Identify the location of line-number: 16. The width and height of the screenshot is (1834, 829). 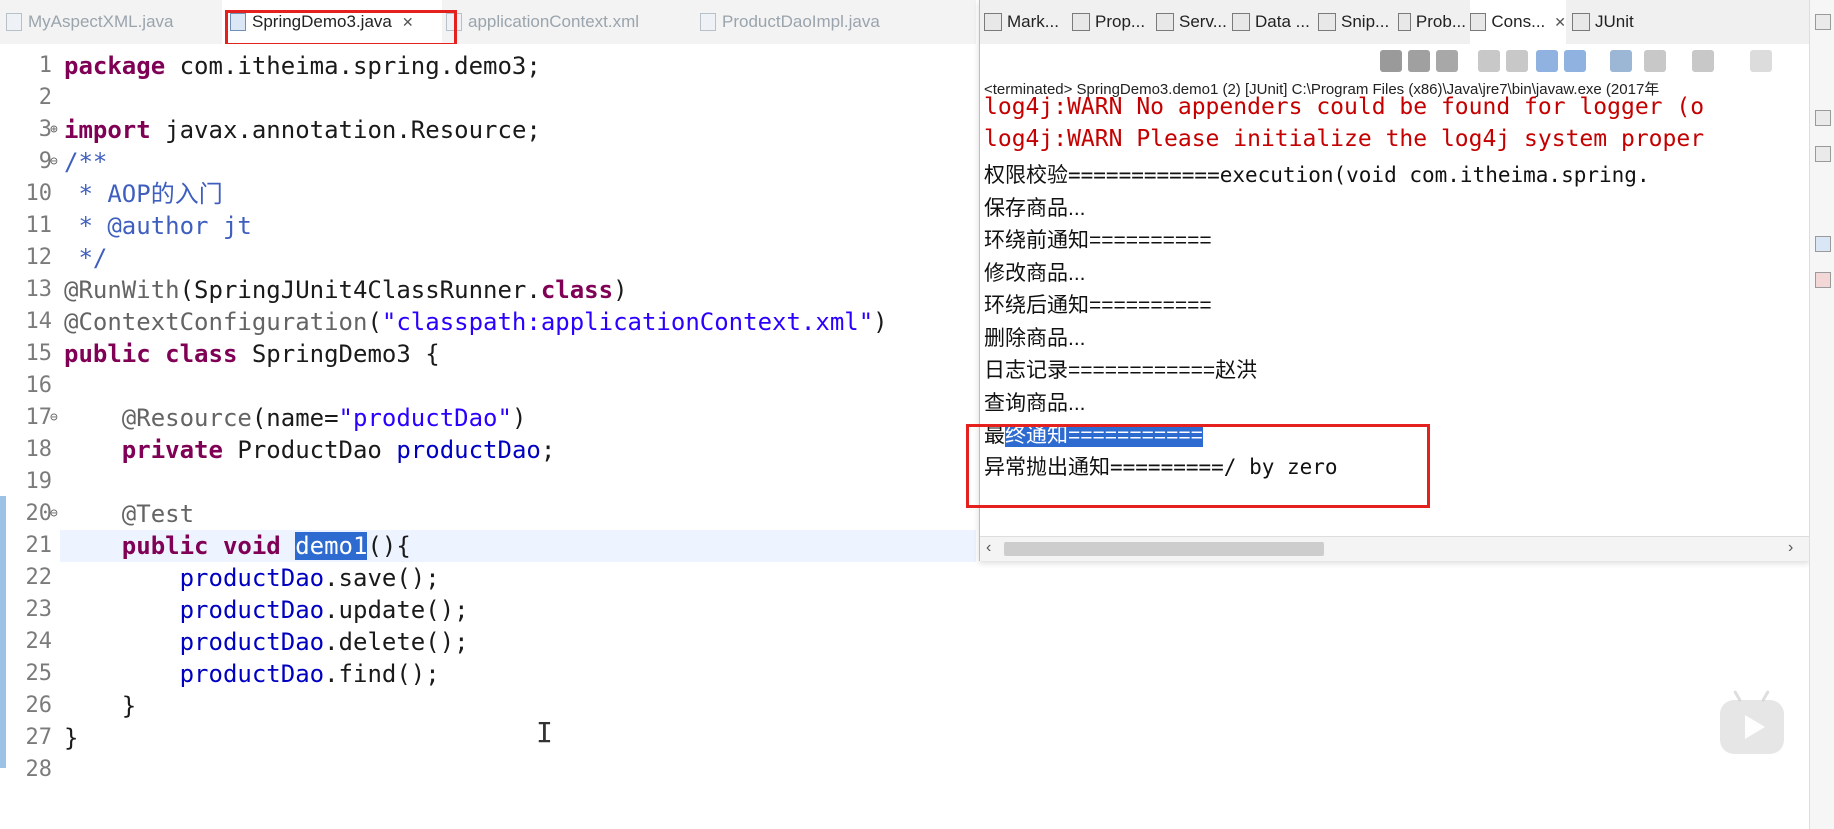
(39, 385).